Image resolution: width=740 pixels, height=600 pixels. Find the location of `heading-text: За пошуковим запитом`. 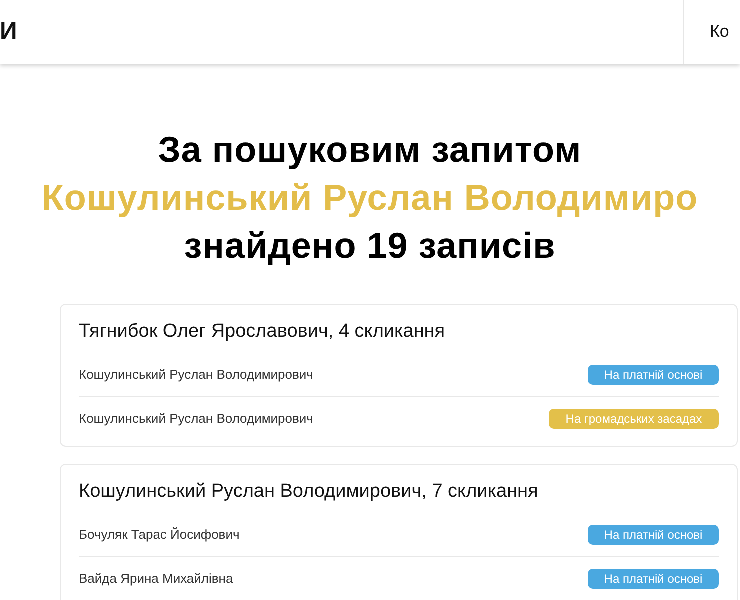

heading-text: За пошуковим запитом is located at coordinates (370, 150).